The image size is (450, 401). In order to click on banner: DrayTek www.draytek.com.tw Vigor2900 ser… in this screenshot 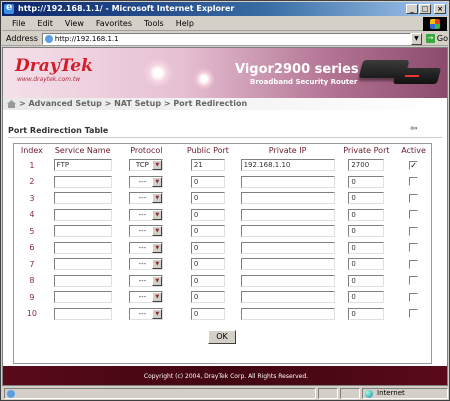, I will do `click(225, 73)`.